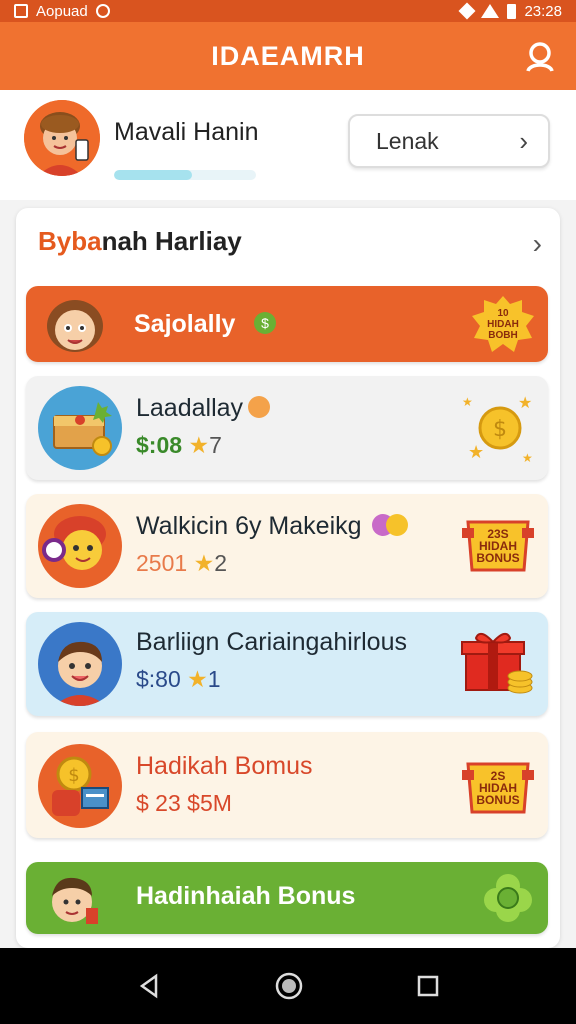  What do you see at coordinates (287, 664) in the screenshot?
I see `list-item-blue: Barliign Cariaingahirlous $:80 ★1` at bounding box center [287, 664].